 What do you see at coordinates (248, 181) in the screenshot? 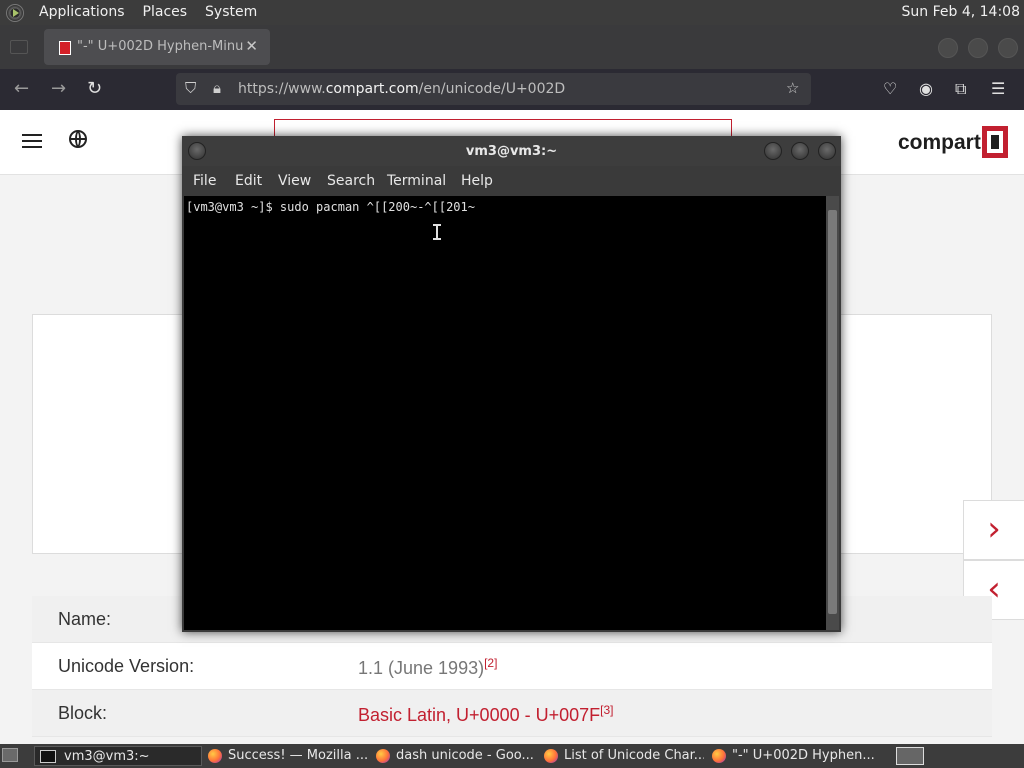
I see `terminal-menu-edit: Edit` at bounding box center [248, 181].